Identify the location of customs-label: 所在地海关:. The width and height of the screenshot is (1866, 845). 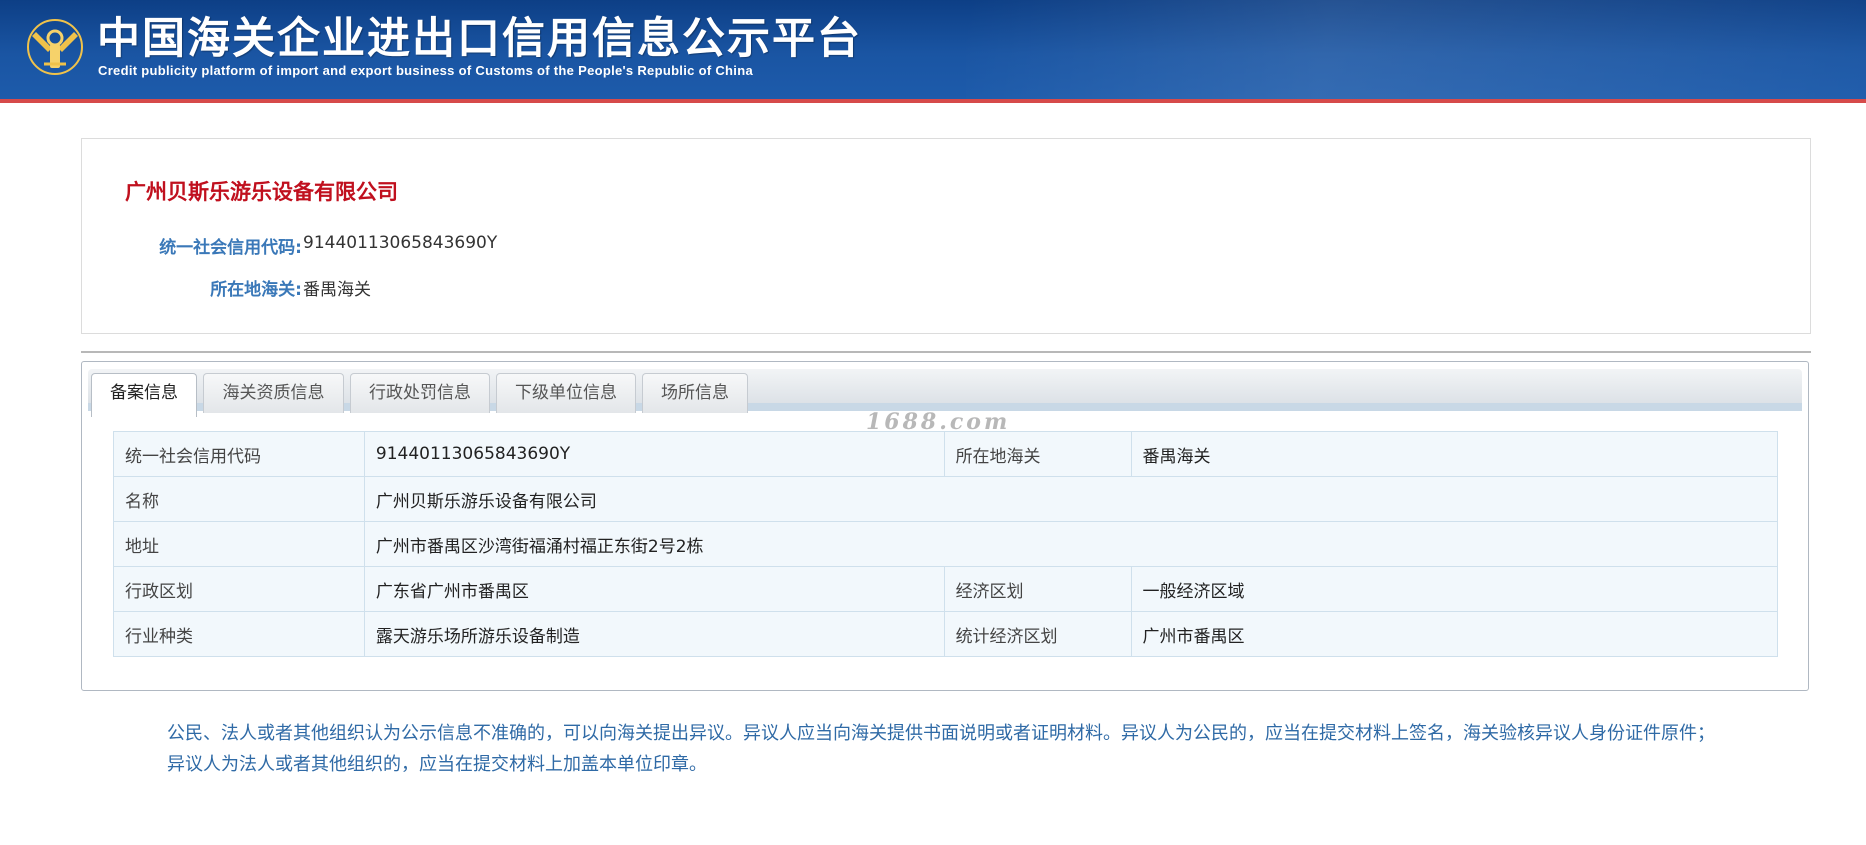
(256, 290).